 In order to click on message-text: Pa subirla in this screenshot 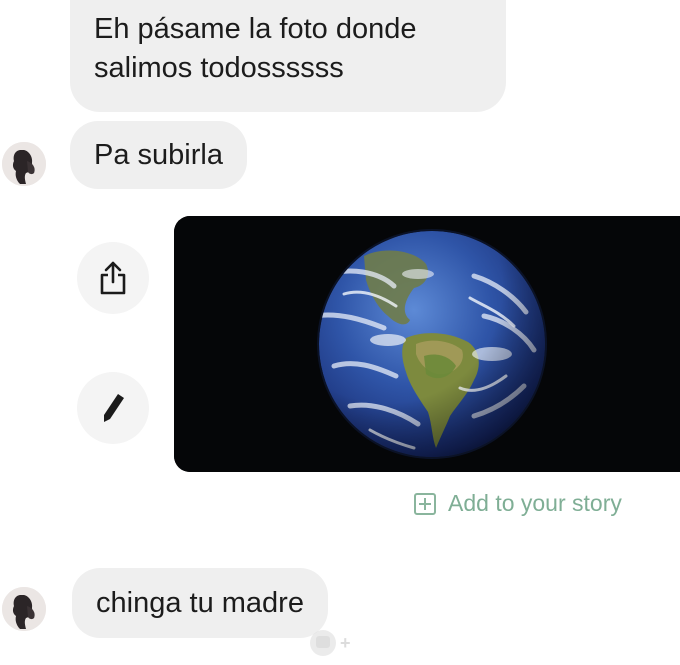, I will do `click(158, 155)`.